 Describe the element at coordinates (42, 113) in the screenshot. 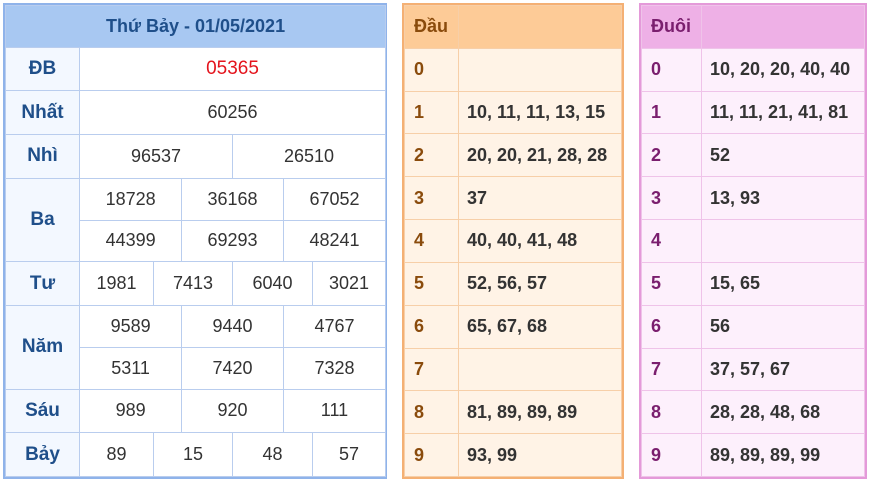

I see `prize-label-nhat: Nhất` at that location.